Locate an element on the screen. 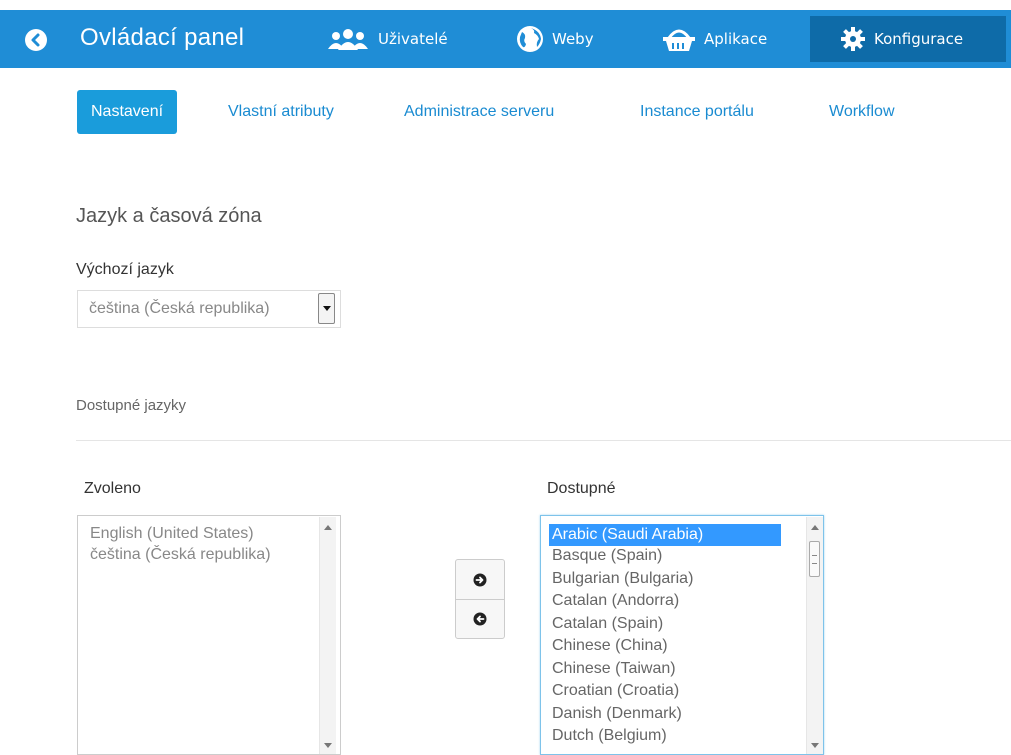 This screenshot has height=755, width=1011. nav-users: Uživatelé is located at coordinates (387, 39).